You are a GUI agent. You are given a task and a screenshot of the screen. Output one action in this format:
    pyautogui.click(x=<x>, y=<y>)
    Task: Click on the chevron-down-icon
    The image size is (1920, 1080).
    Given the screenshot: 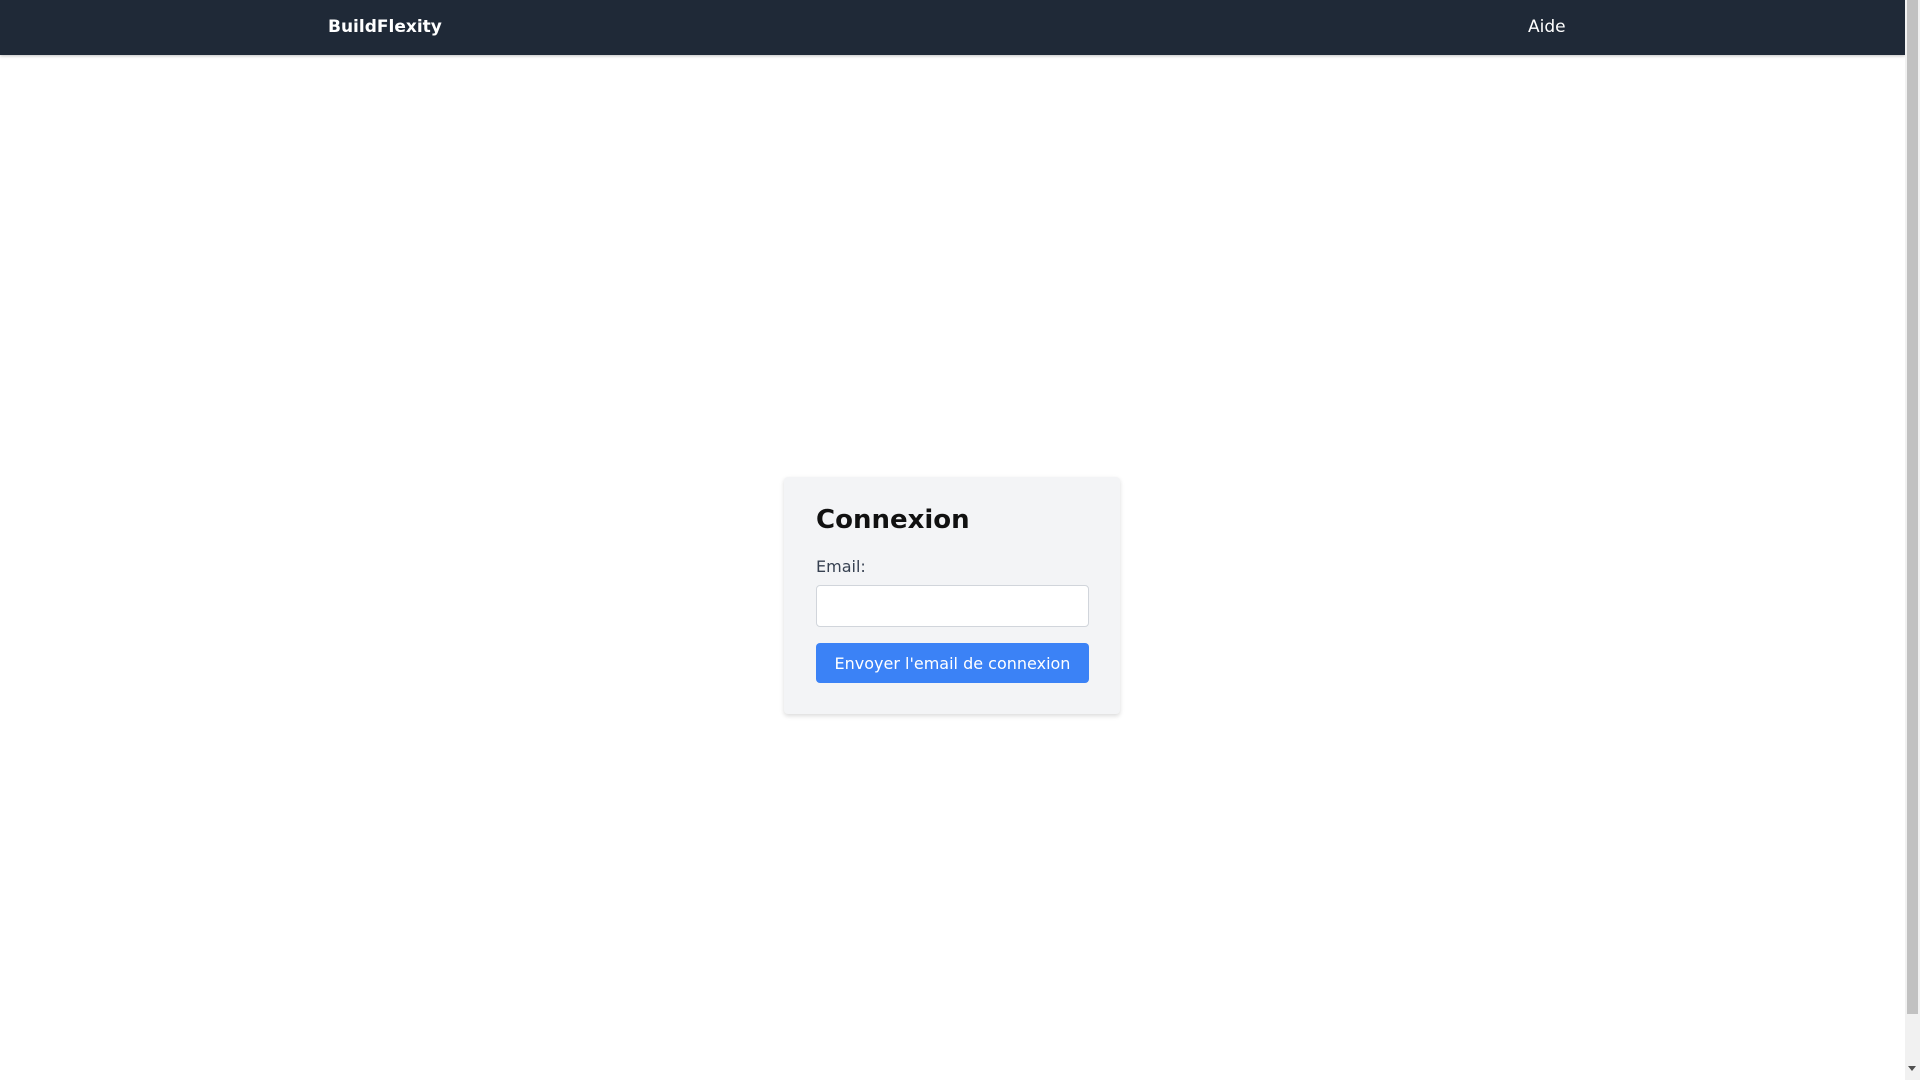 What is the action you would take?
    pyautogui.click(x=1912, y=1068)
    